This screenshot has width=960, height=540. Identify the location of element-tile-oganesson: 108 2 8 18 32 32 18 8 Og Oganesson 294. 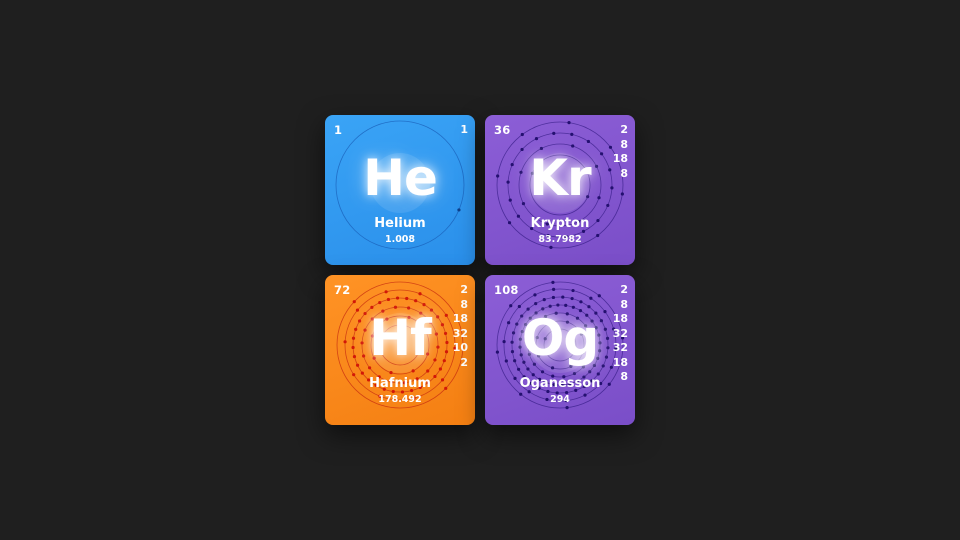
(560, 350).